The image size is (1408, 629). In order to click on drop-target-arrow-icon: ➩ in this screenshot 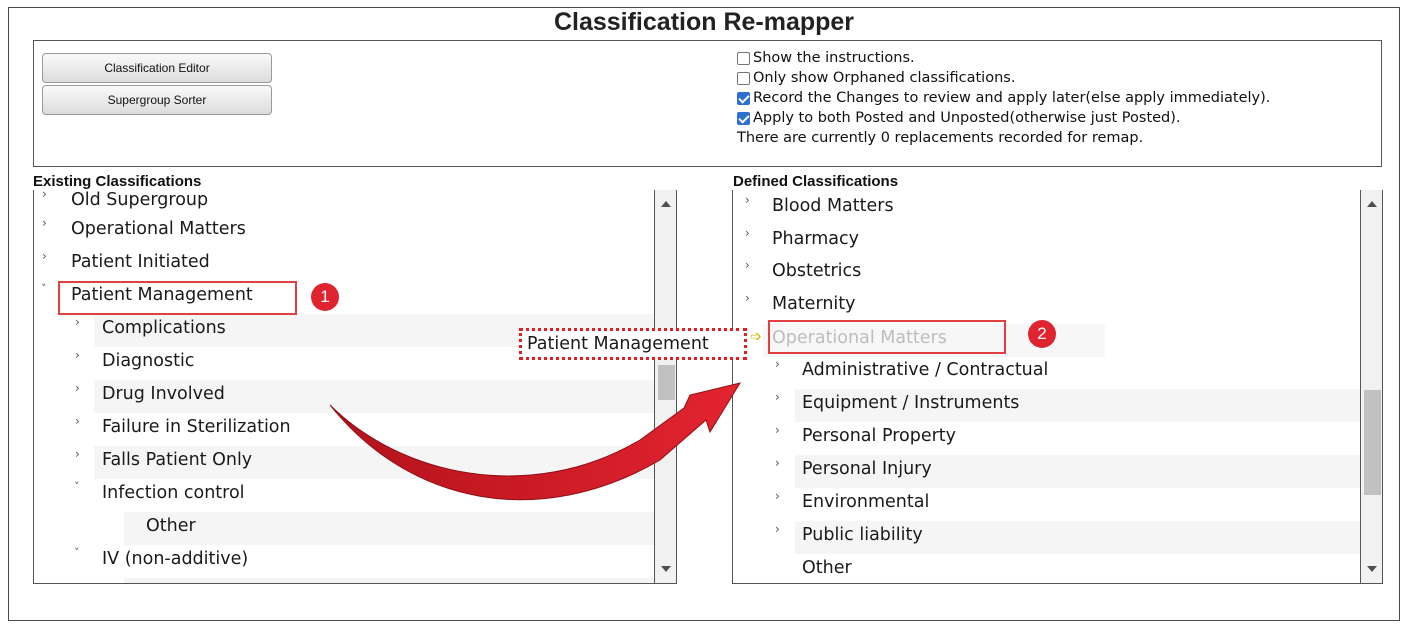, I will do `click(756, 337)`.